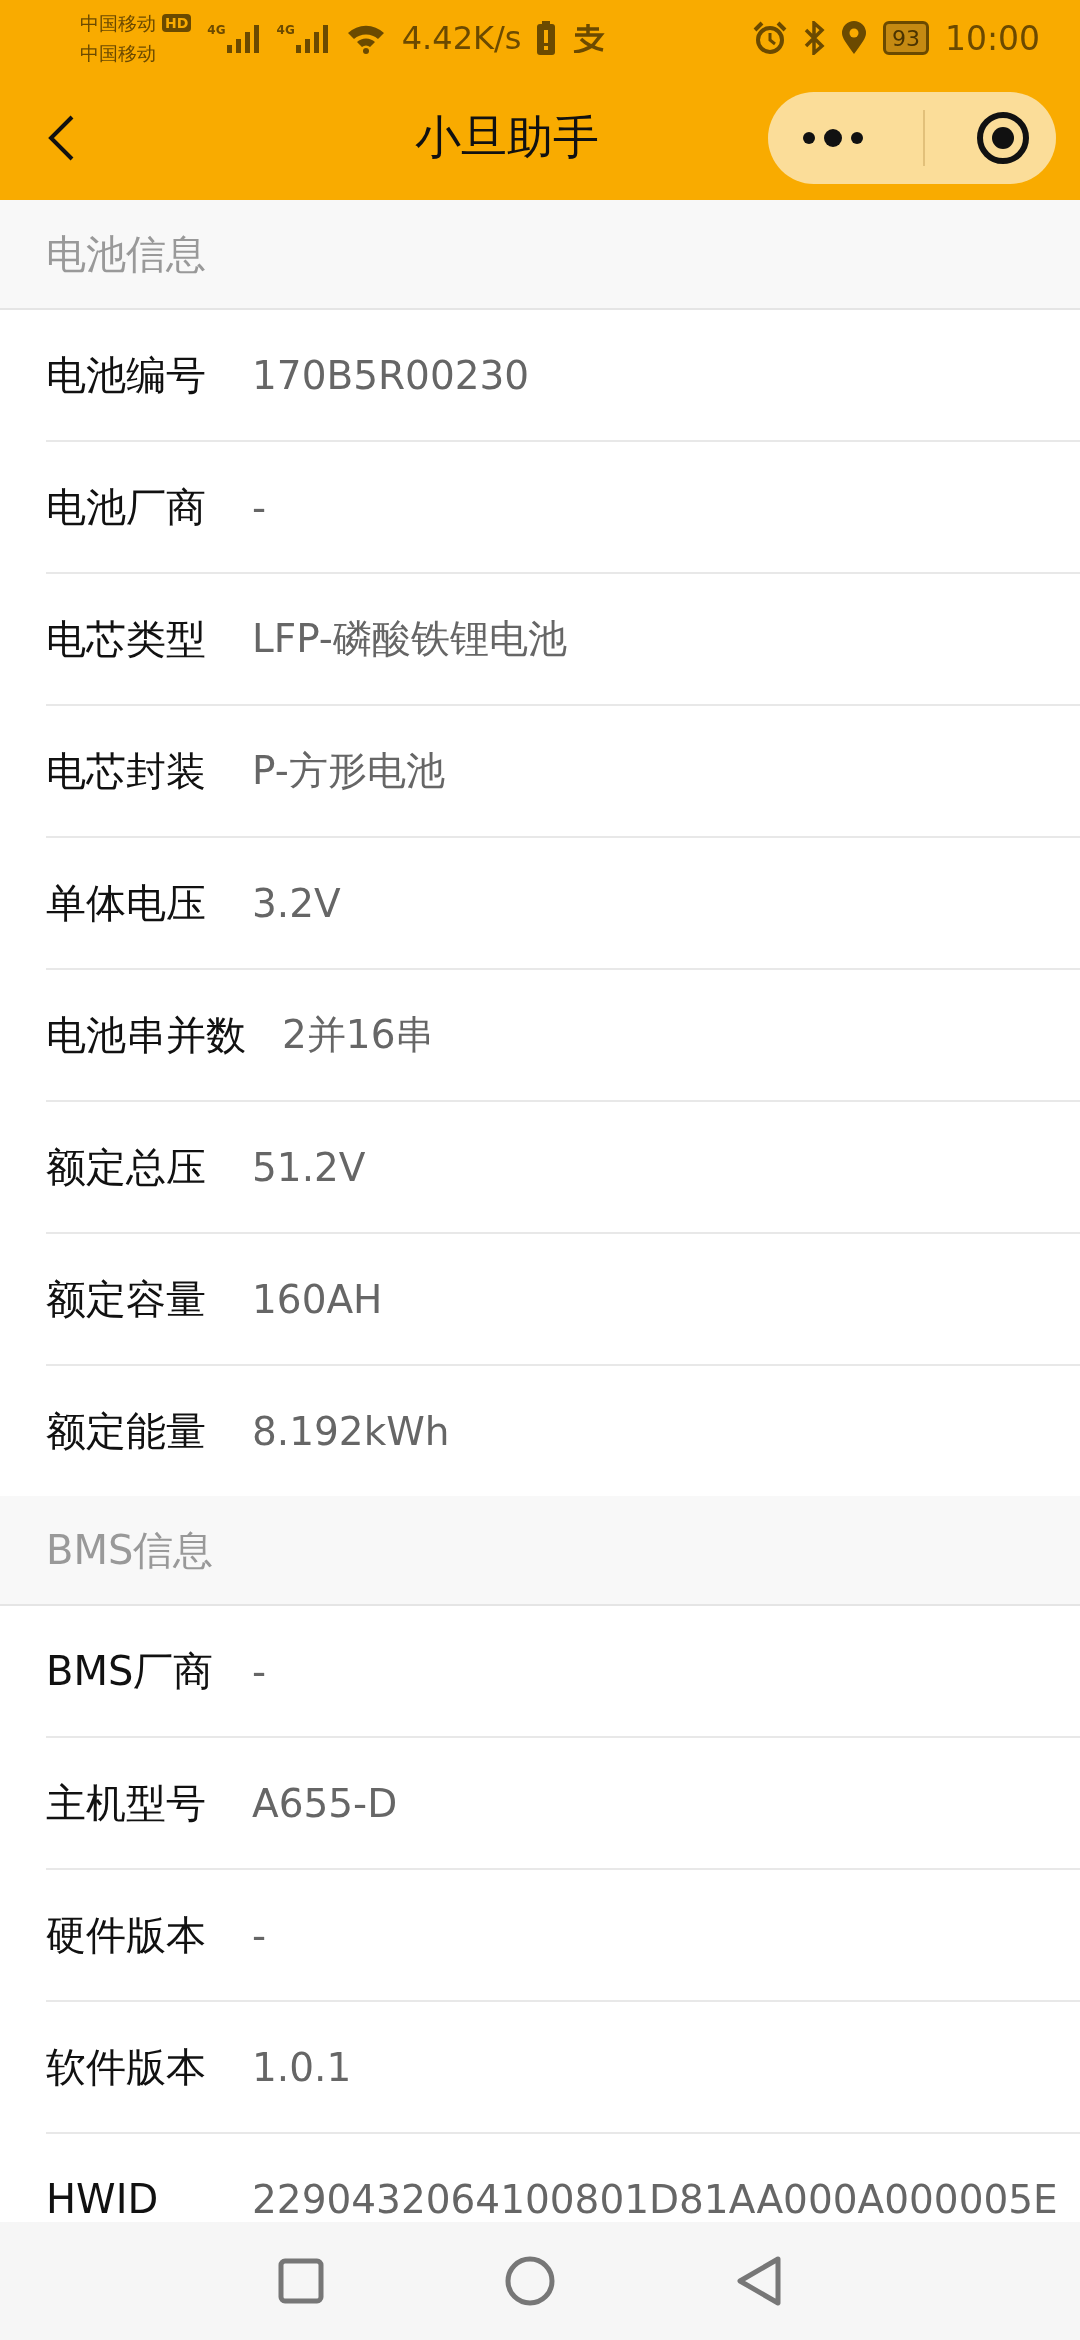  What do you see at coordinates (391, 375) in the screenshot?
I see `field-value: 170B5R00230` at bounding box center [391, 375].